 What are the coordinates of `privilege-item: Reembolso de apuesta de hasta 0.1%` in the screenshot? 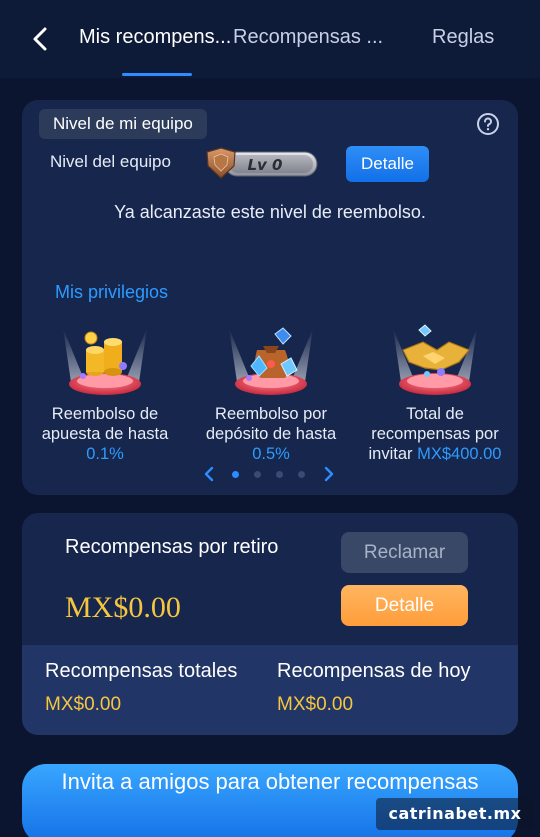 It's located at (105, 395).